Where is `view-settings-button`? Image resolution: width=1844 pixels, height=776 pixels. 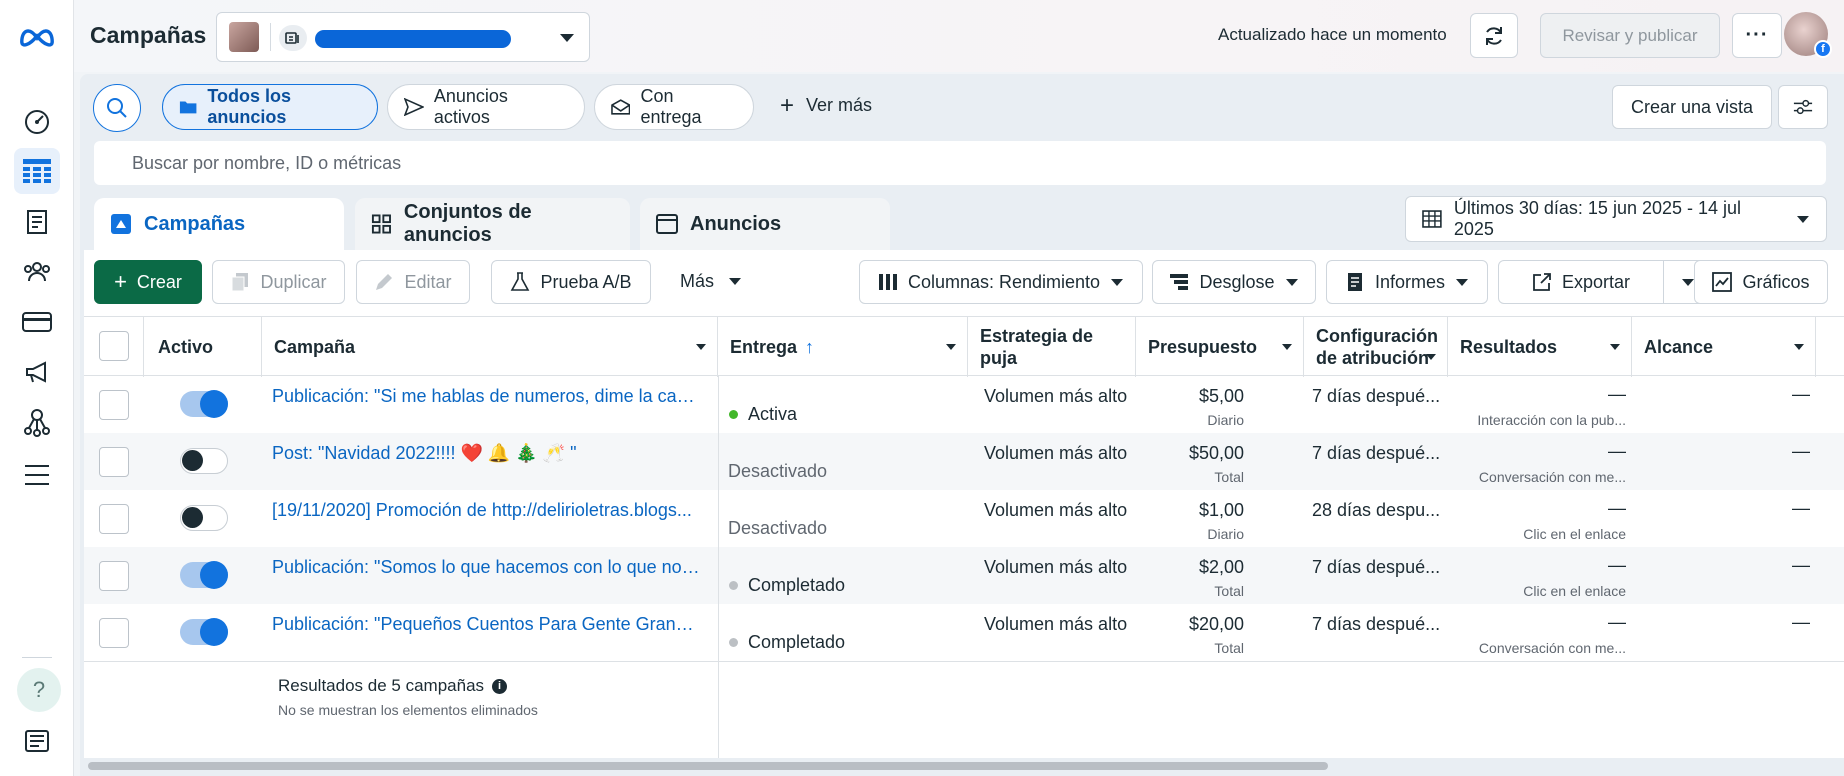
view-settings-button is located at coordinates (1803, 107).